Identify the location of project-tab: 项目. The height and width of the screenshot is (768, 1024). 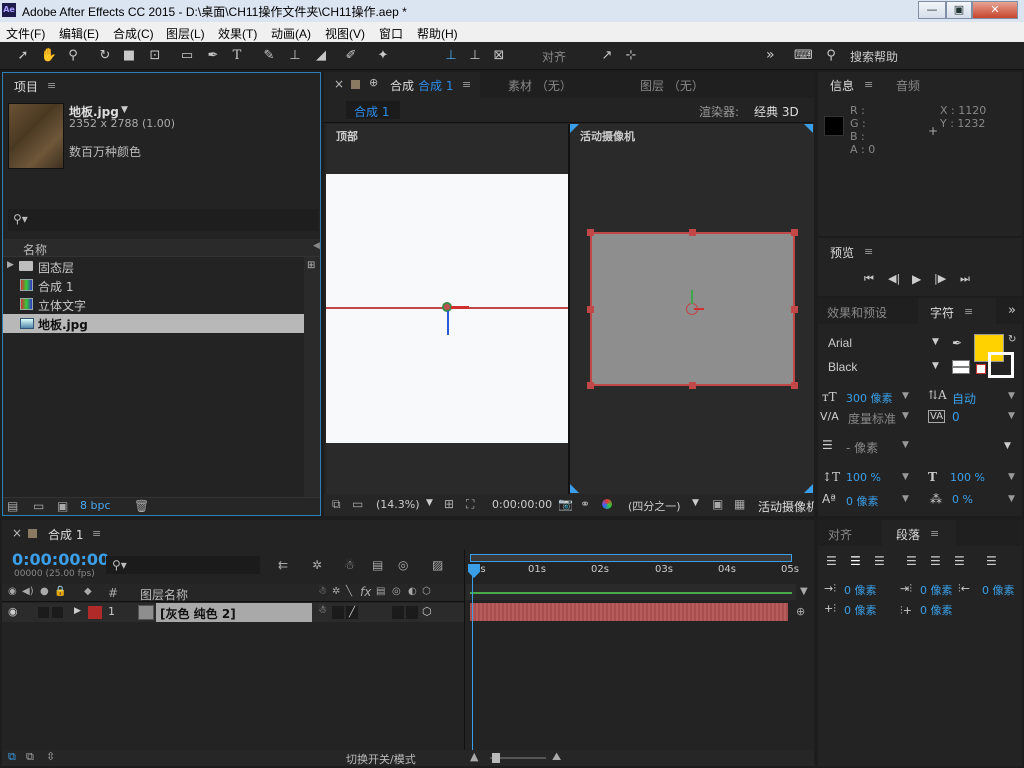
(26, 86).